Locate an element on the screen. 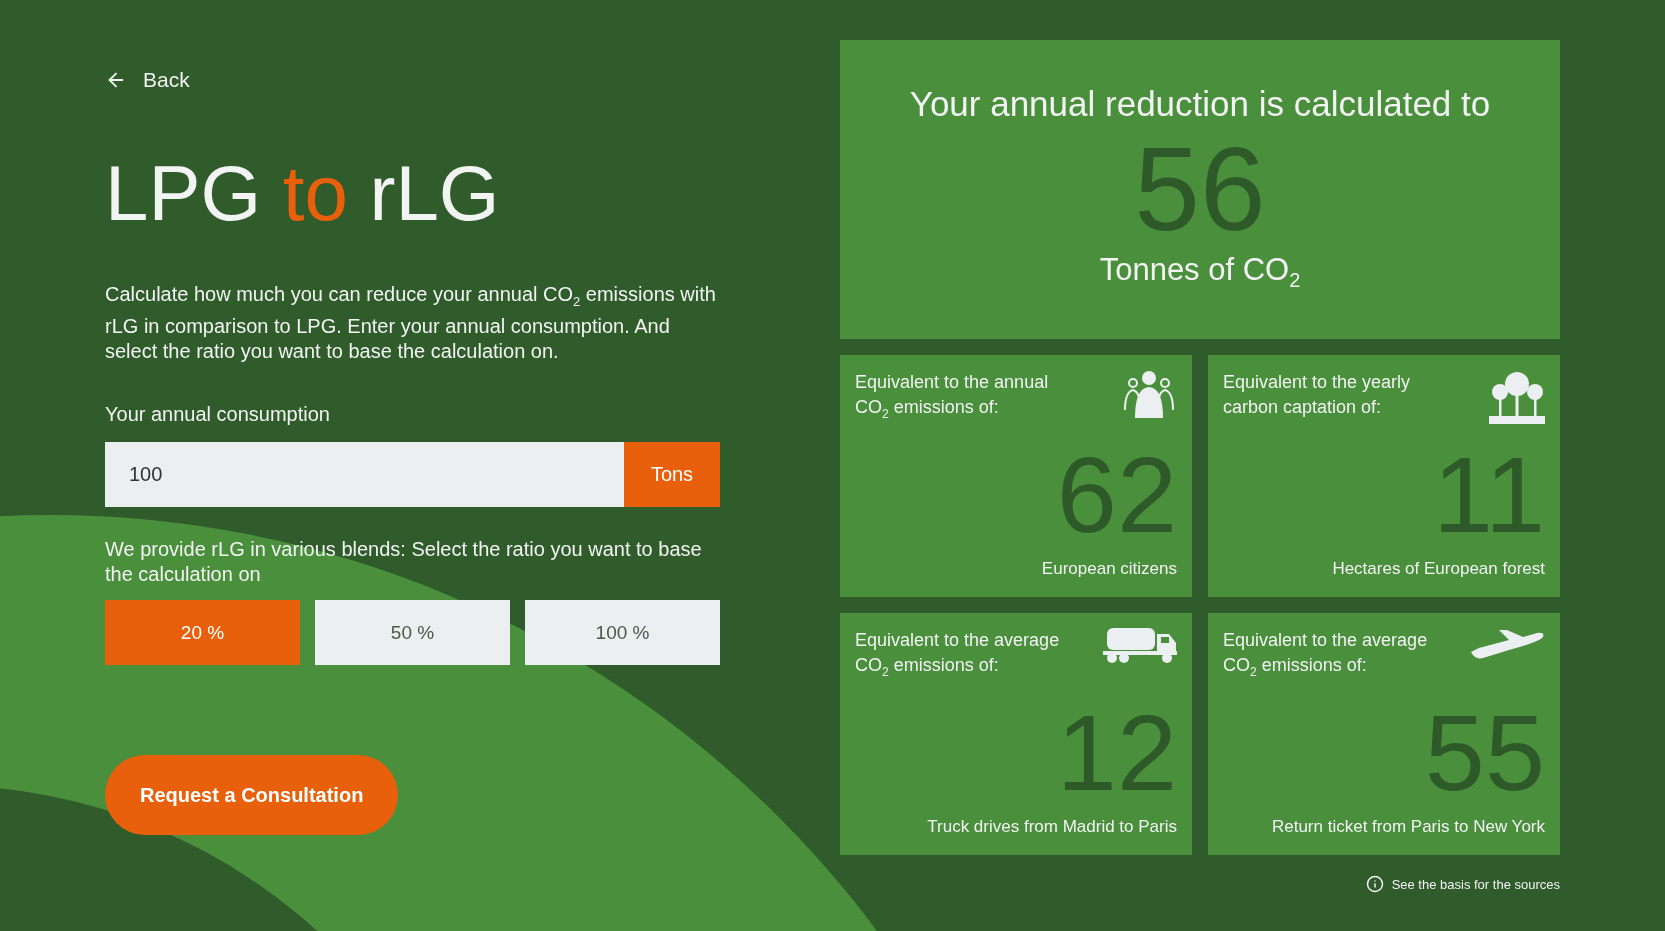  consumption-field: 100 is located at coordinates (364, 474).